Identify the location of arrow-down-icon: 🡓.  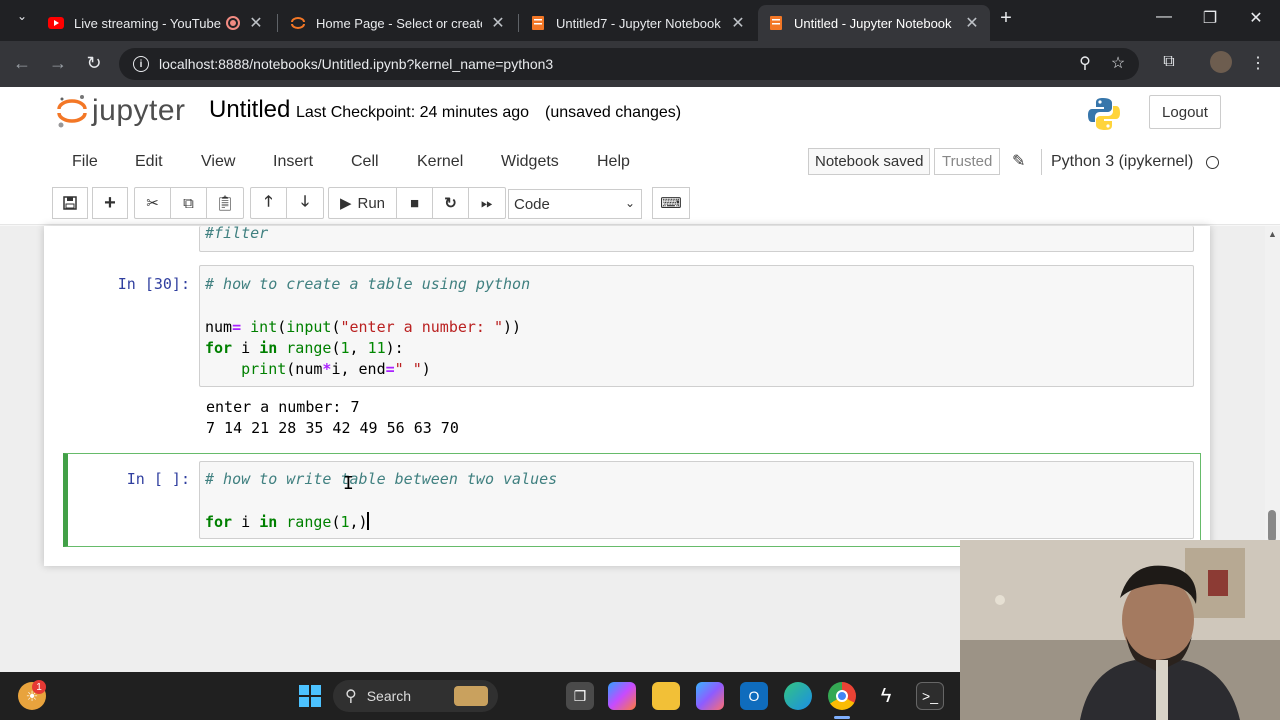
(305, 201).